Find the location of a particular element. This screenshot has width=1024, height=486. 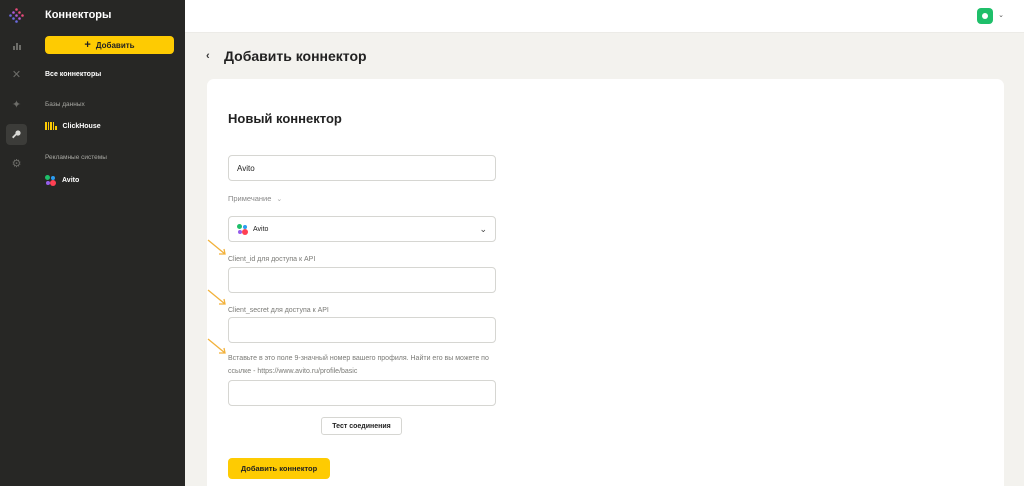

sidebar-item-clickhouse: ClickHouse is located at coordinates (73, 126).